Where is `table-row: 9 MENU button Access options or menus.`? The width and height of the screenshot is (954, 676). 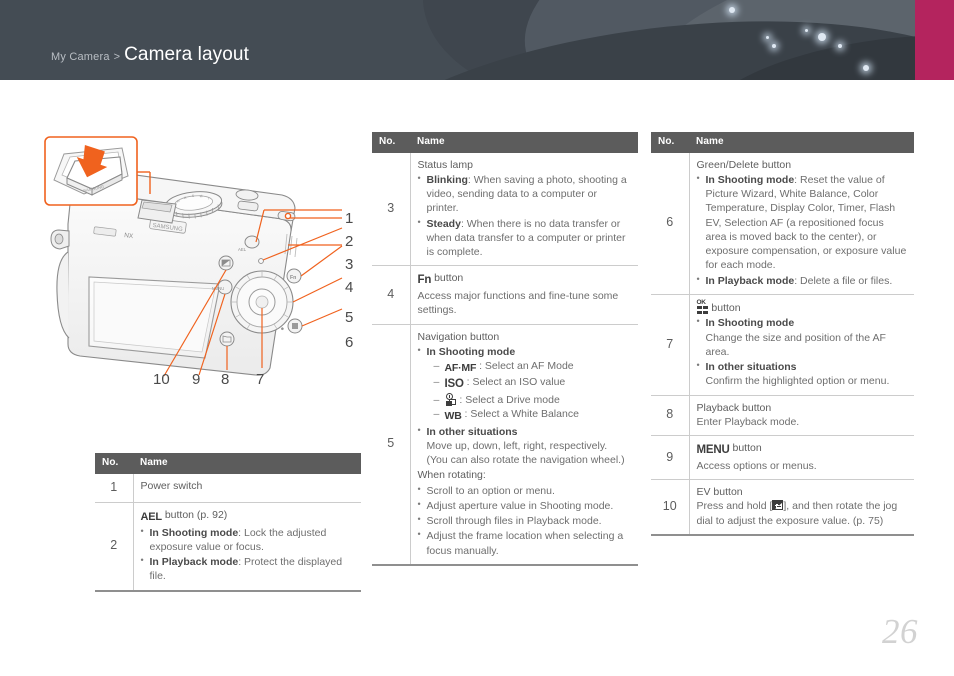 table-row: 9 MENU button Access options or menus. is located at coordinates (782, 457).